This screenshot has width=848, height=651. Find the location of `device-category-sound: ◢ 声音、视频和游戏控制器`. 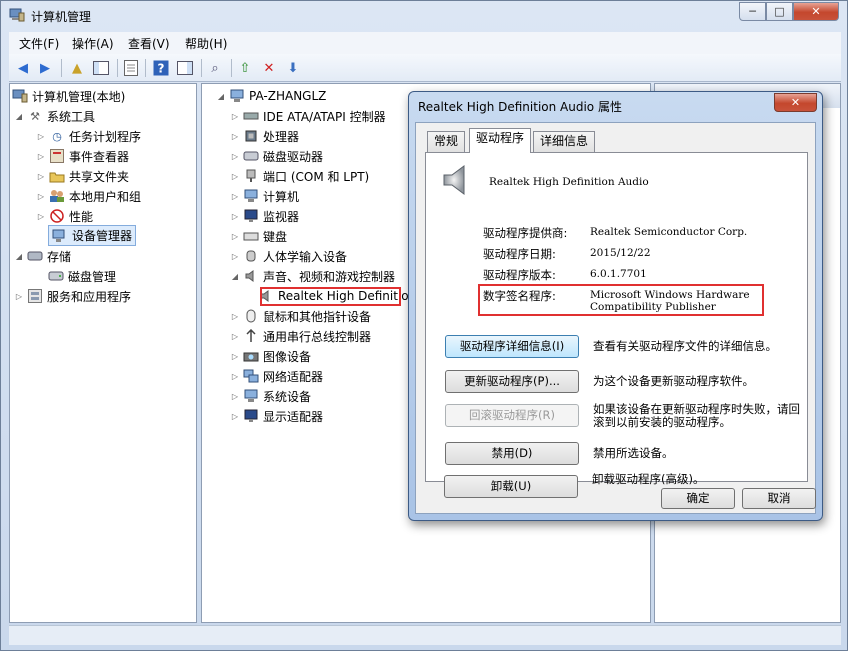

device-category-sound: ◢ 声音、视频和游戏控制器 is located at coordinates (312, 276).